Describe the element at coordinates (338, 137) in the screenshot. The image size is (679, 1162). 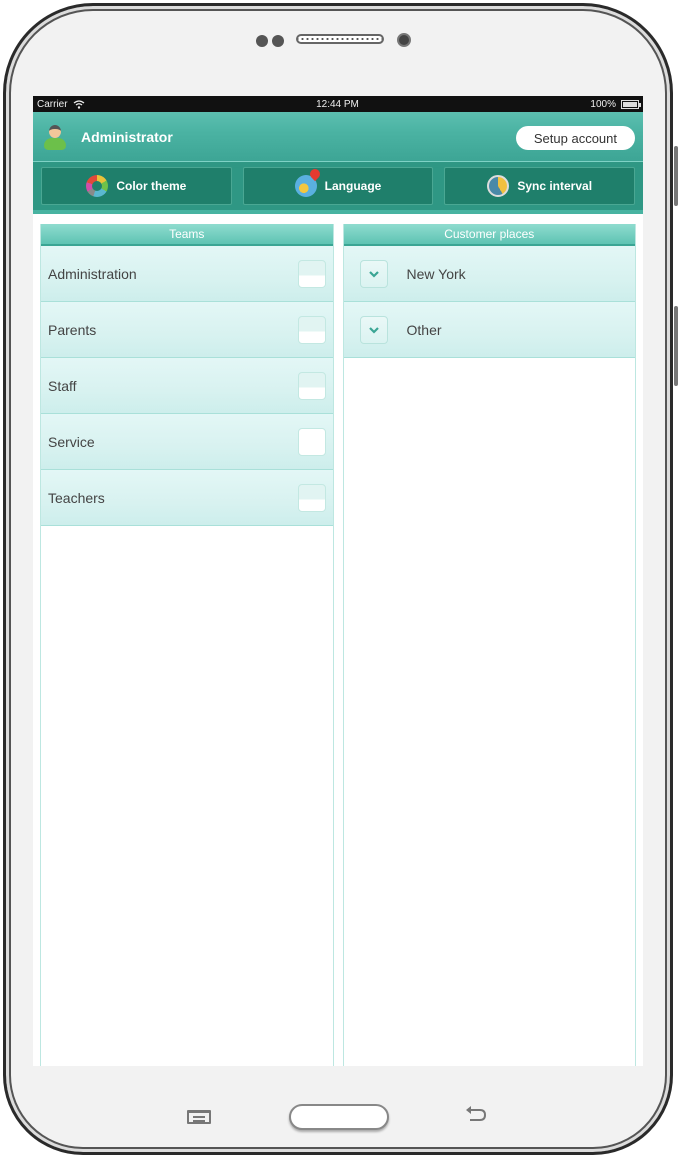
I see `app-header: Administrator Setup account` at that location.